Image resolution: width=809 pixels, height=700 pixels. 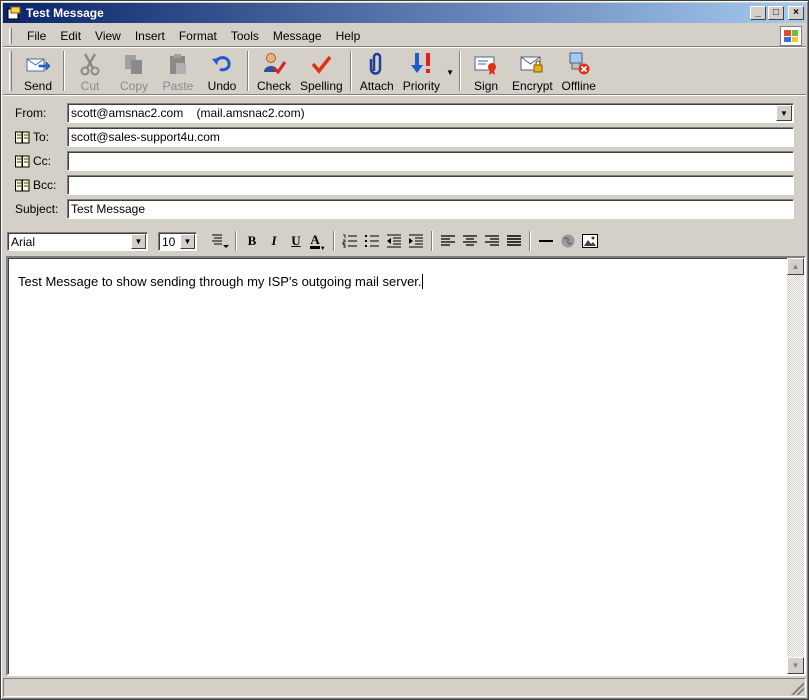 What do you see at coordinates (448, 241) in the screenshot?
I see `align-left-button` at bounding box center [448, 241].